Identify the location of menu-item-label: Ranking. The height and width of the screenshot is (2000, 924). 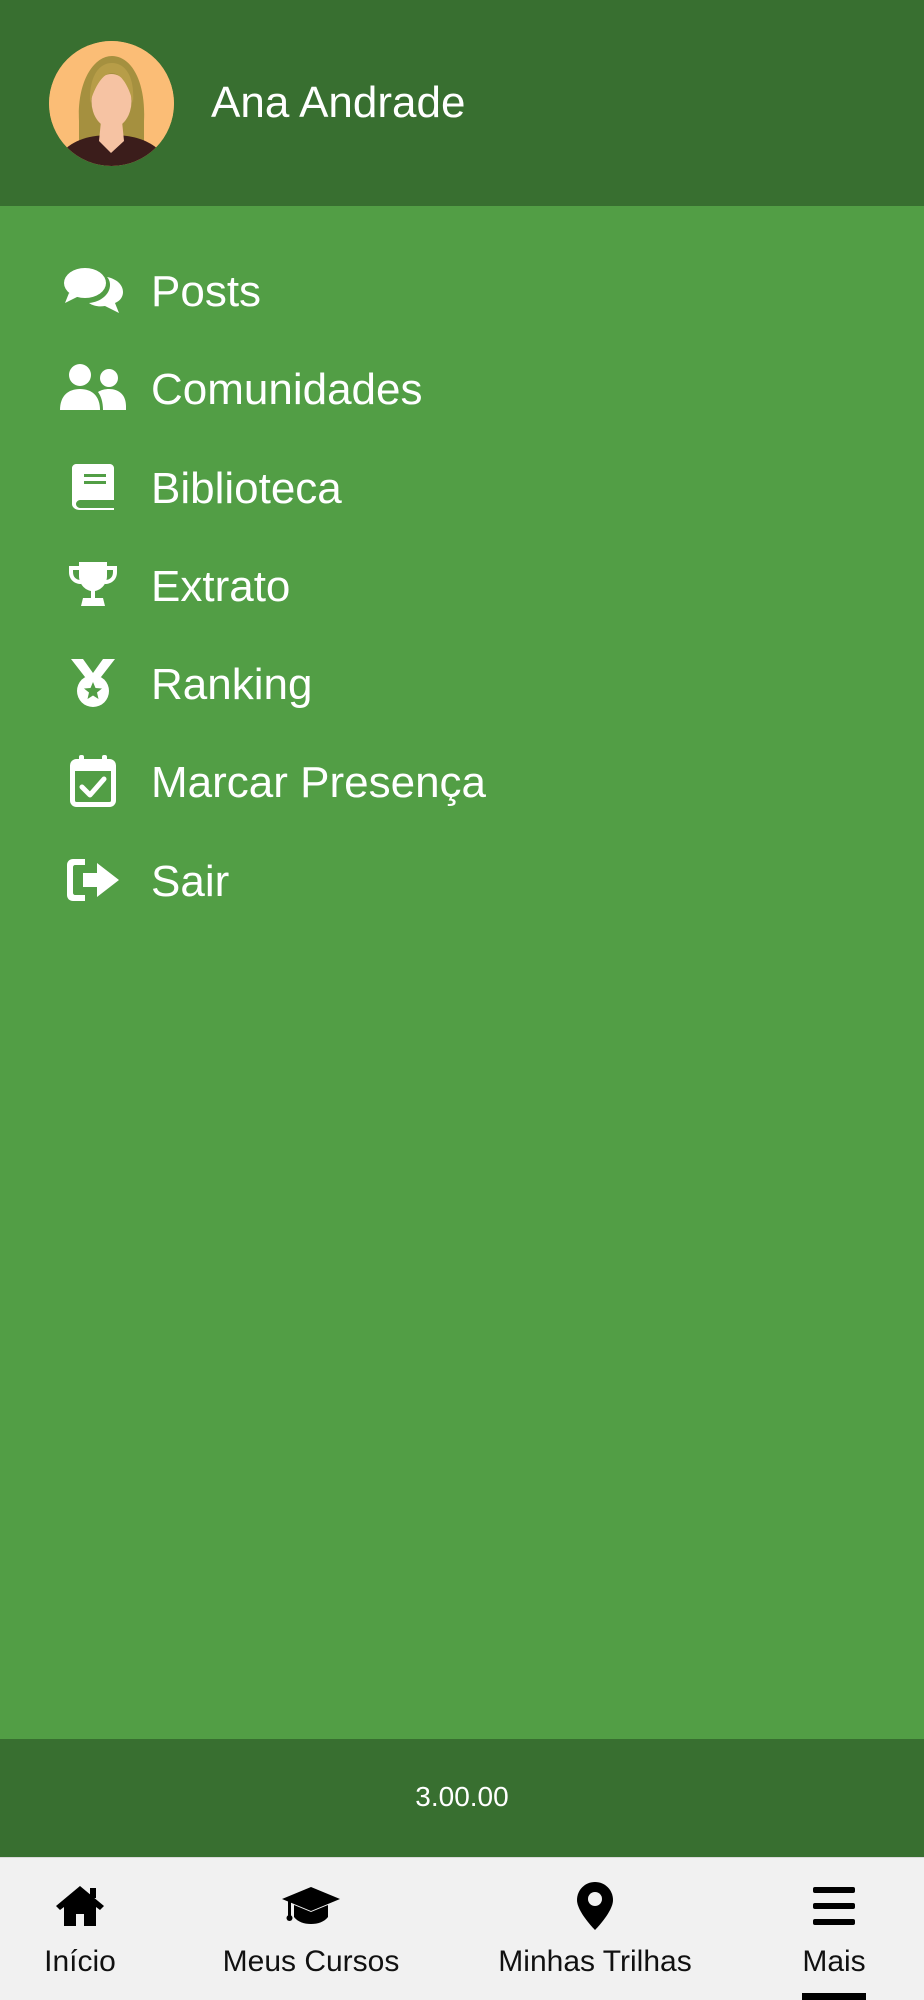
(232, 684).